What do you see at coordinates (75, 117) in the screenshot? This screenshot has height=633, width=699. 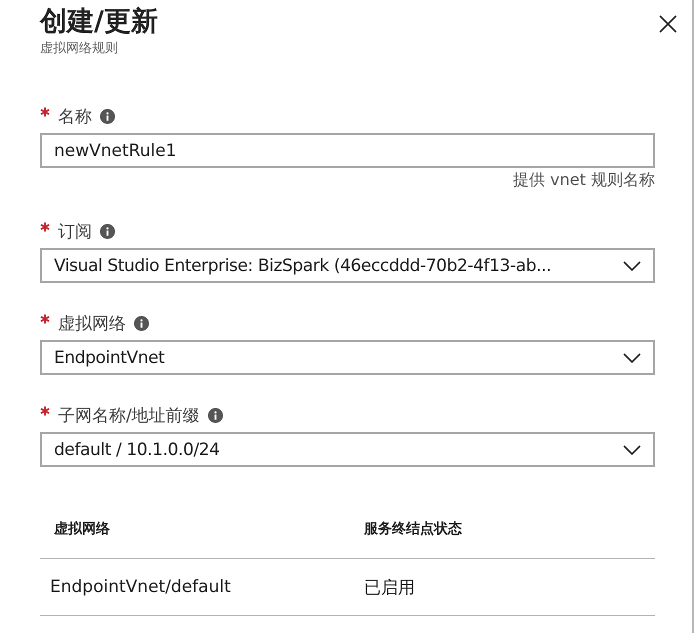 I see `field-label: 名称` at bounding box center [75, 117].